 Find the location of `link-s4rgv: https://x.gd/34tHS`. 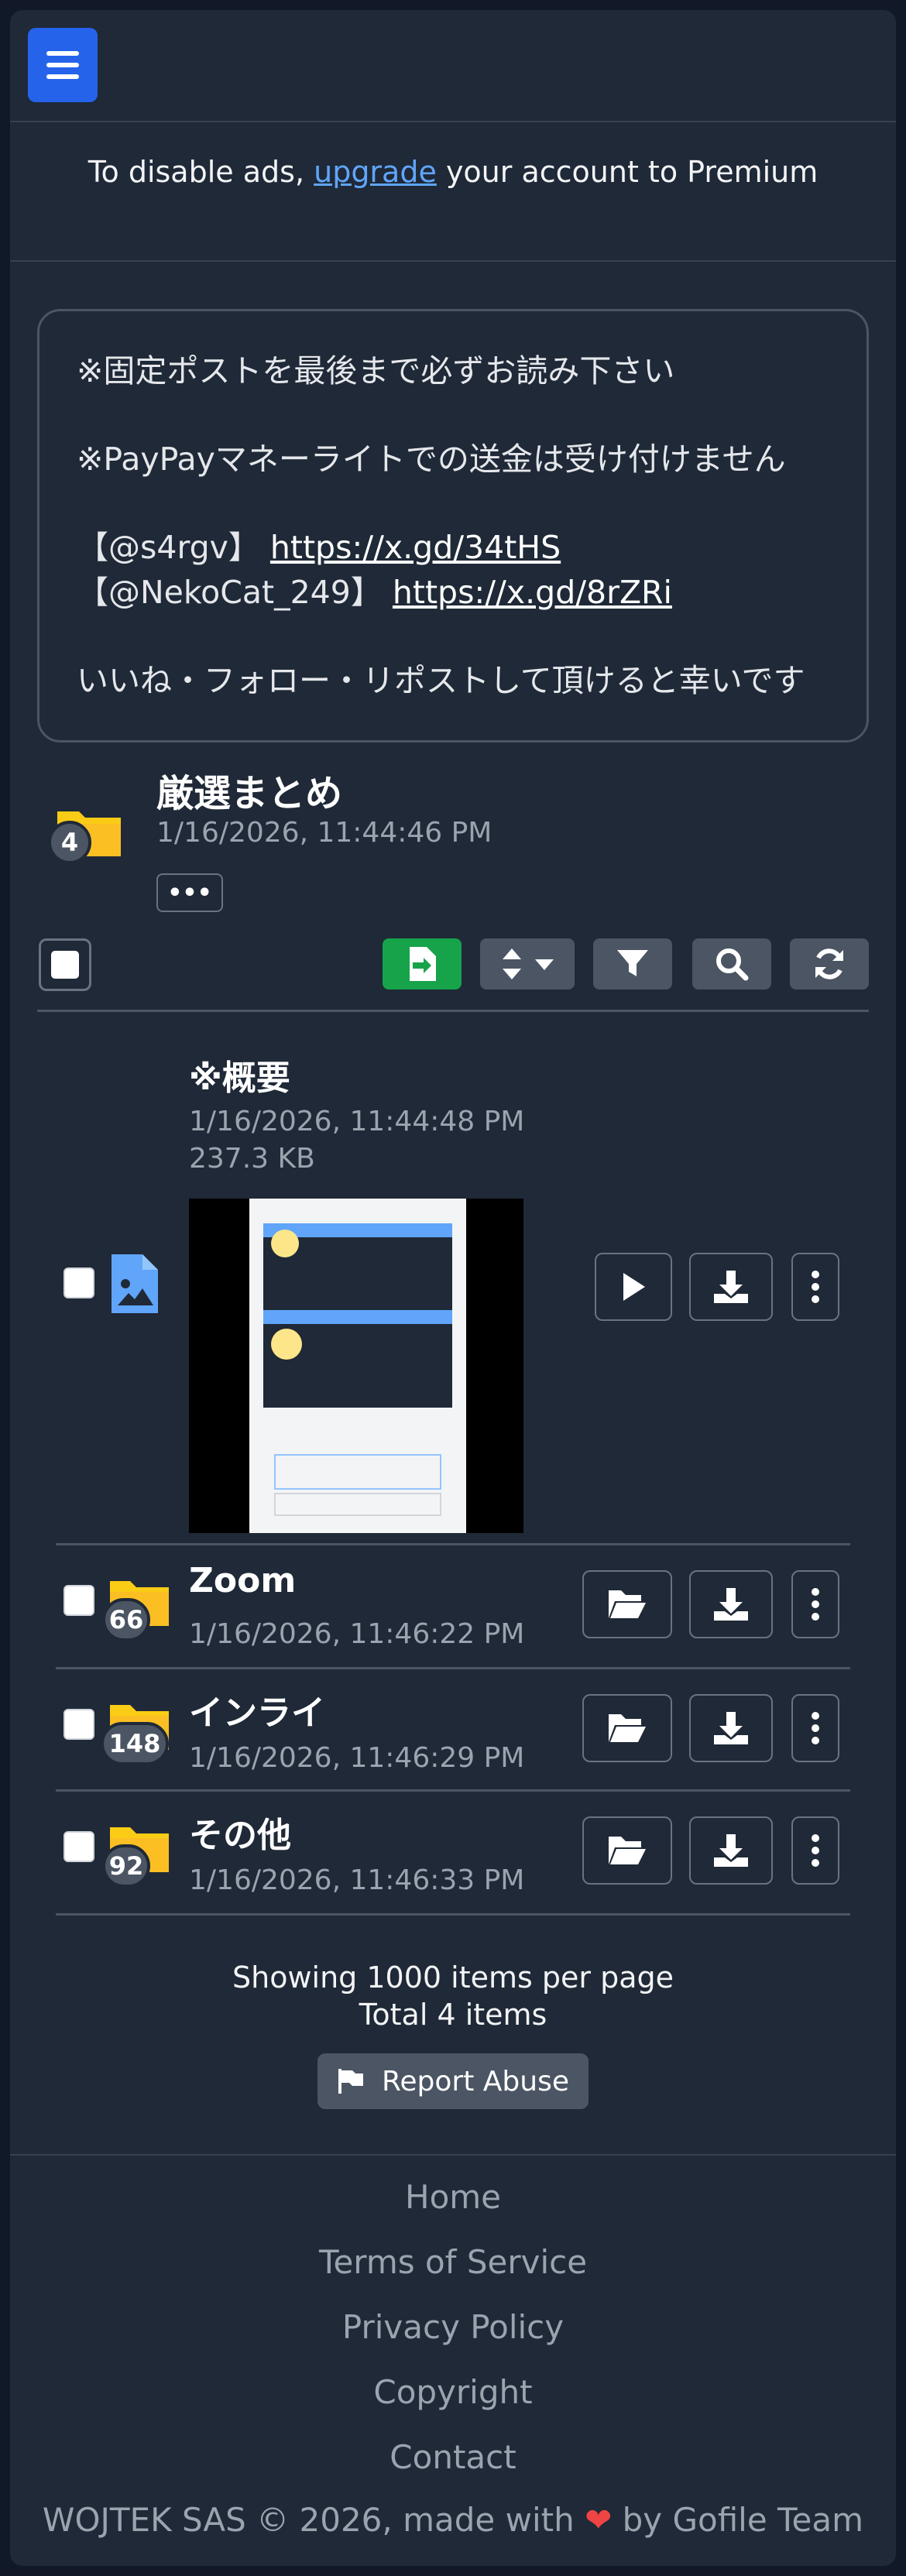

link-s4rgv: https://x.gd/34tHS is located at coordinates (416, 547).